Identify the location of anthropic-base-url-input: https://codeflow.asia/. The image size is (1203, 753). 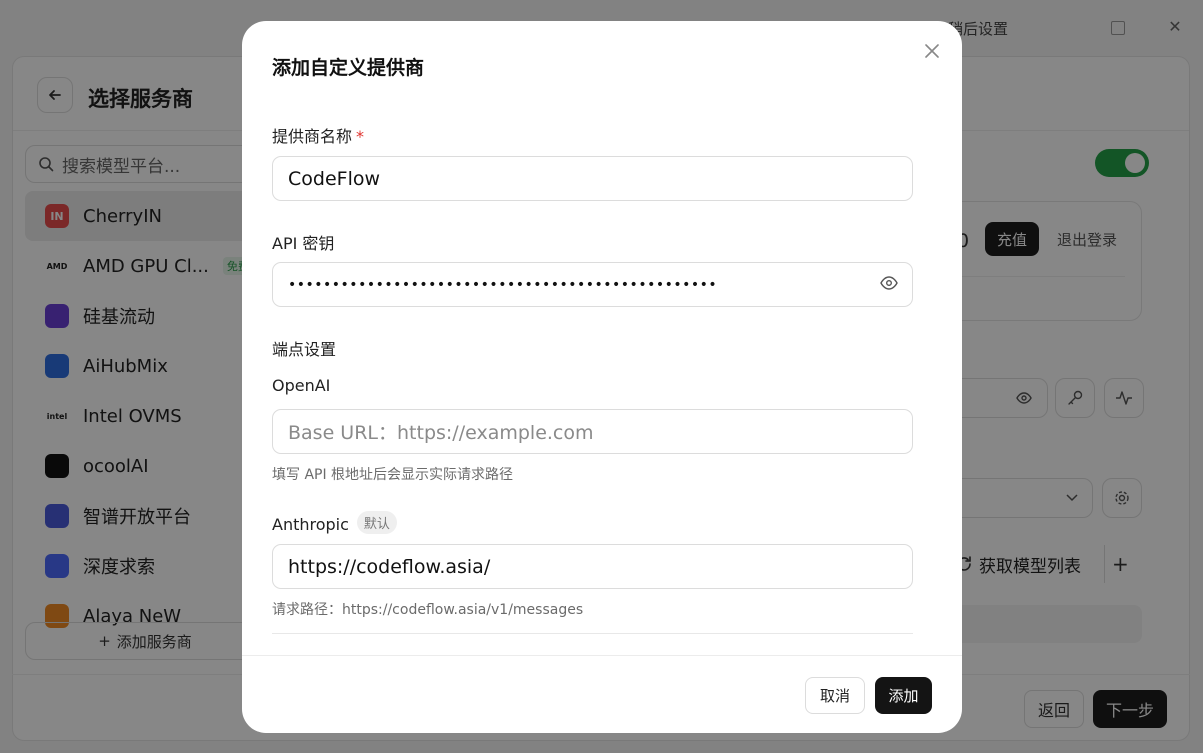
(592, 566).